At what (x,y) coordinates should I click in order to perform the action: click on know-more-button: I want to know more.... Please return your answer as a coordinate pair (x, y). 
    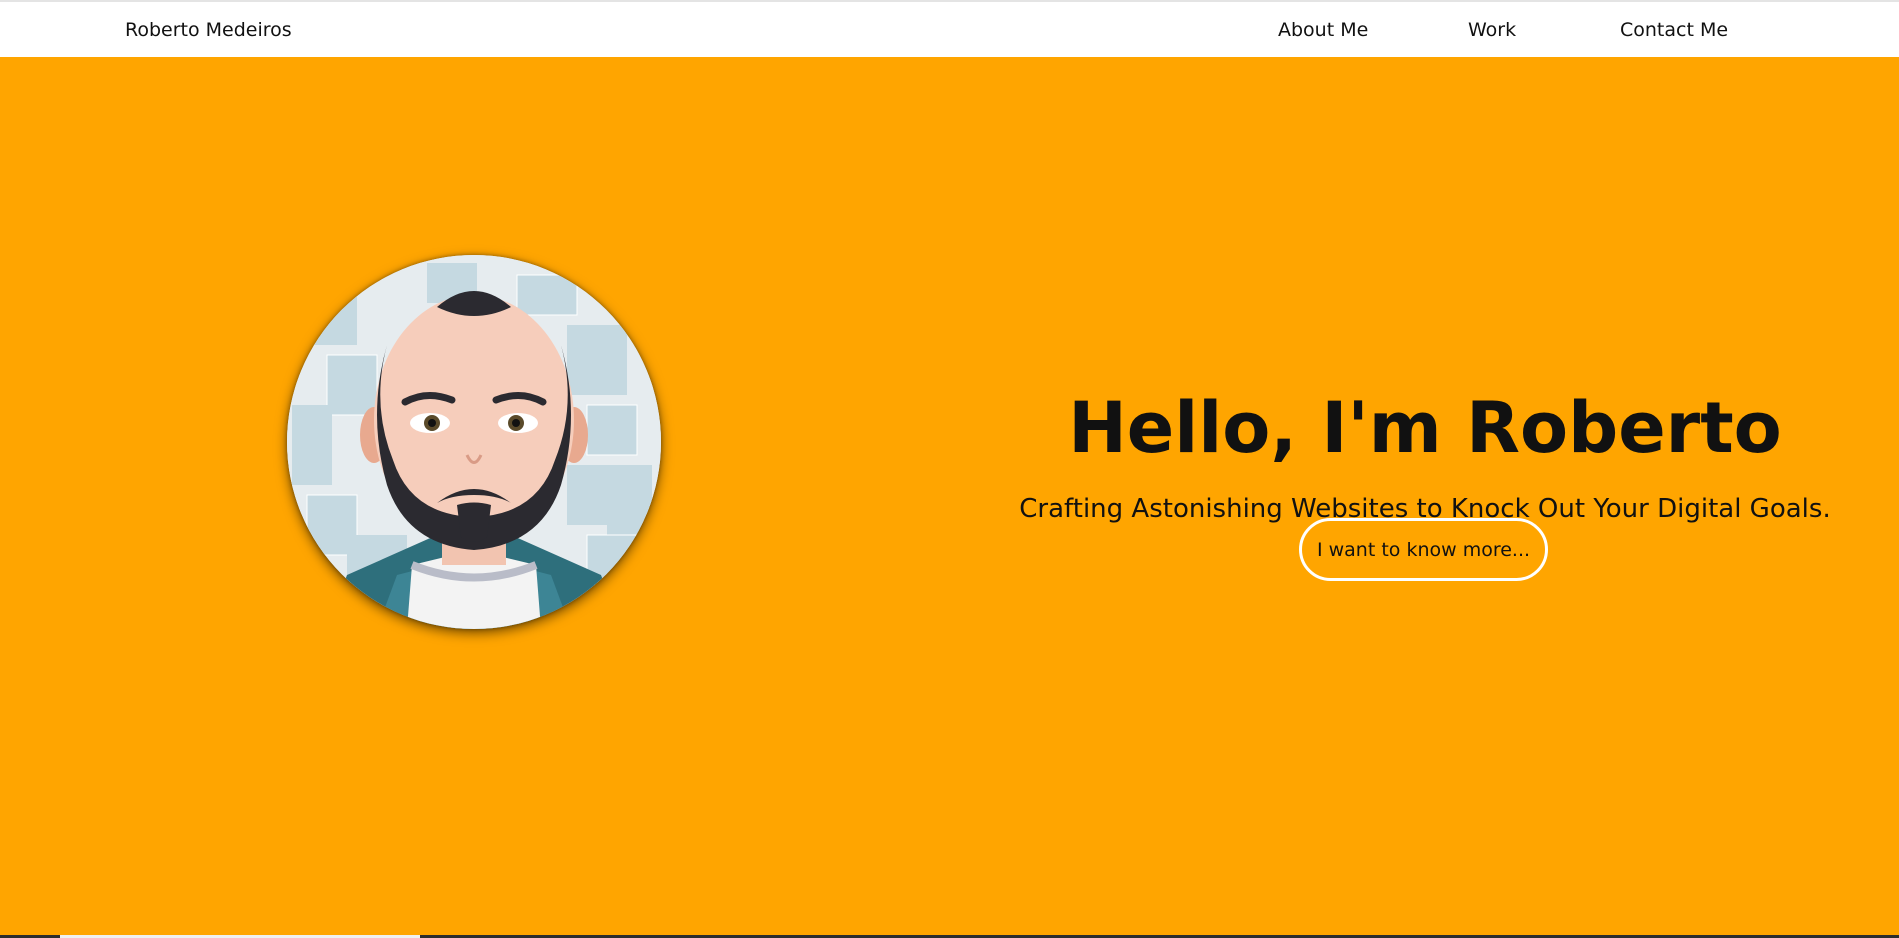
    Looking at the image, I should click on (1423, 549).